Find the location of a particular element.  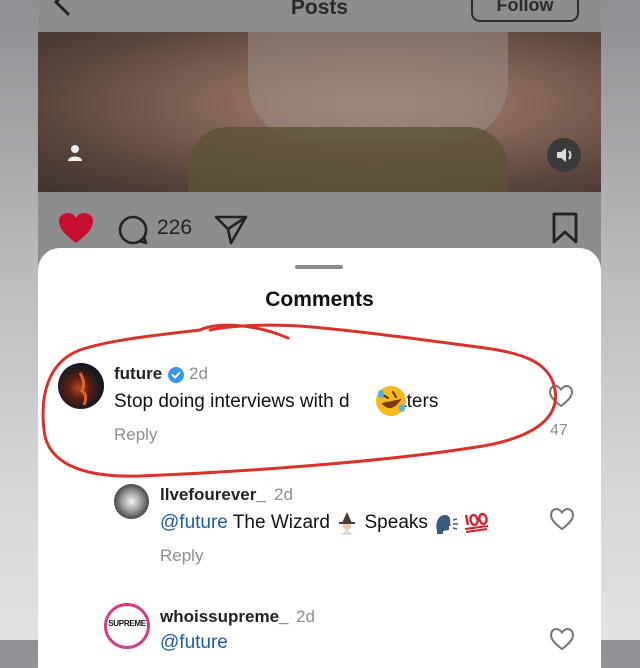

speaking-head-emoji-icon is located at coordinates (447, 524).